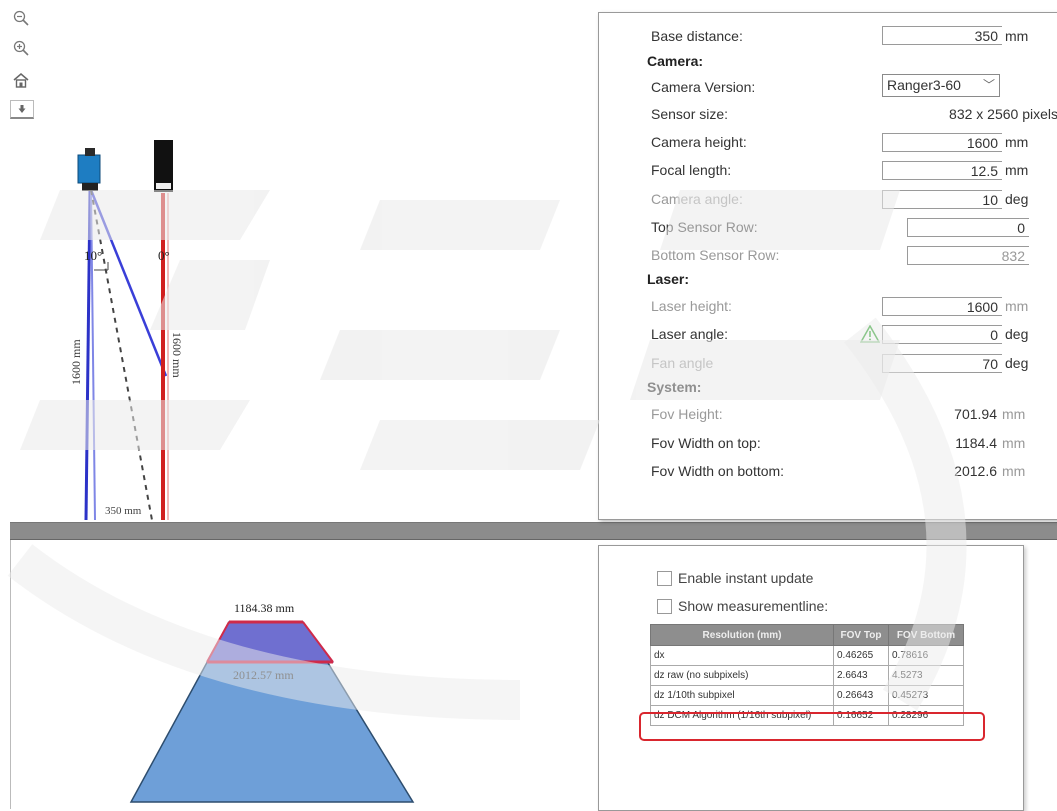 Image resolution: width=1057 pixels, height=811 pixels. What do you see at coordinates (861, 635) in the screenshot?
I see `column-header-fov-top: FOV Top` at bounding box center [861, 635].